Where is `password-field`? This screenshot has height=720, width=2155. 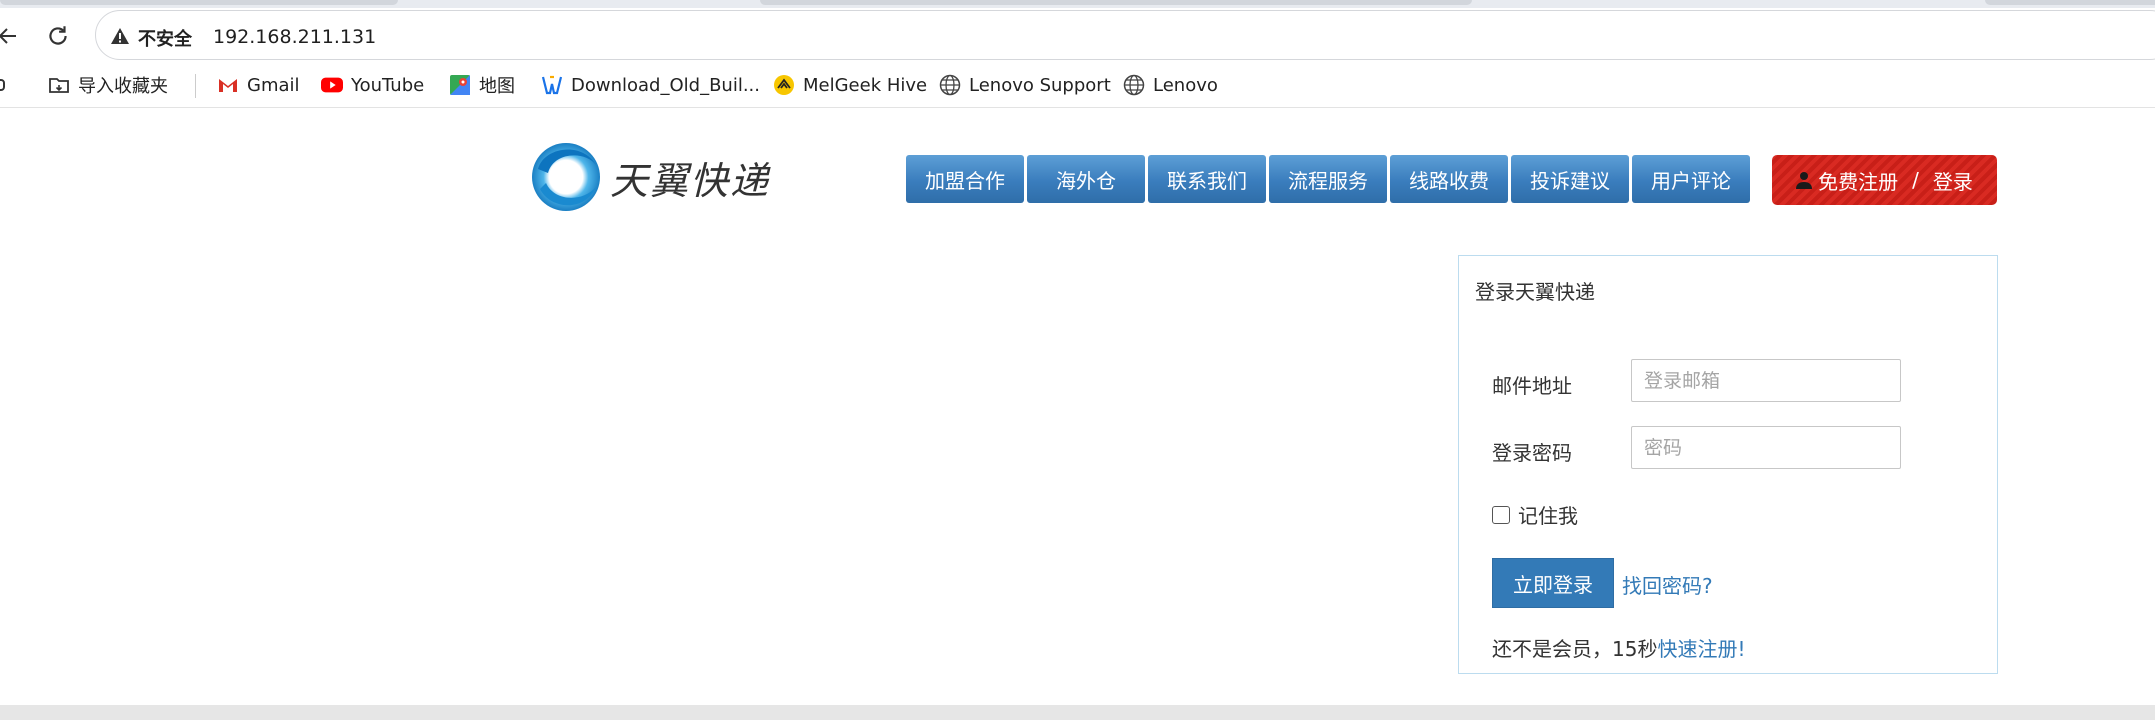 password-field is located at coordinates (1766, 447).